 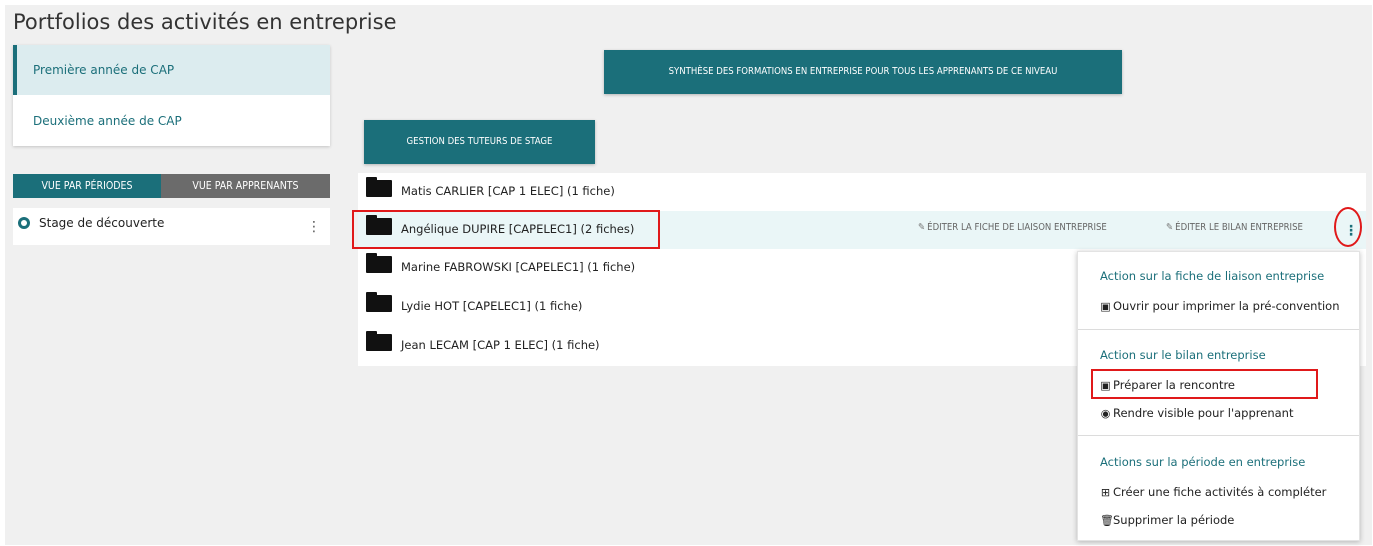 I want to click on learner-label: Lydie HOT [CAPELEC1] (1 fiche), so click(x=492, y=306).